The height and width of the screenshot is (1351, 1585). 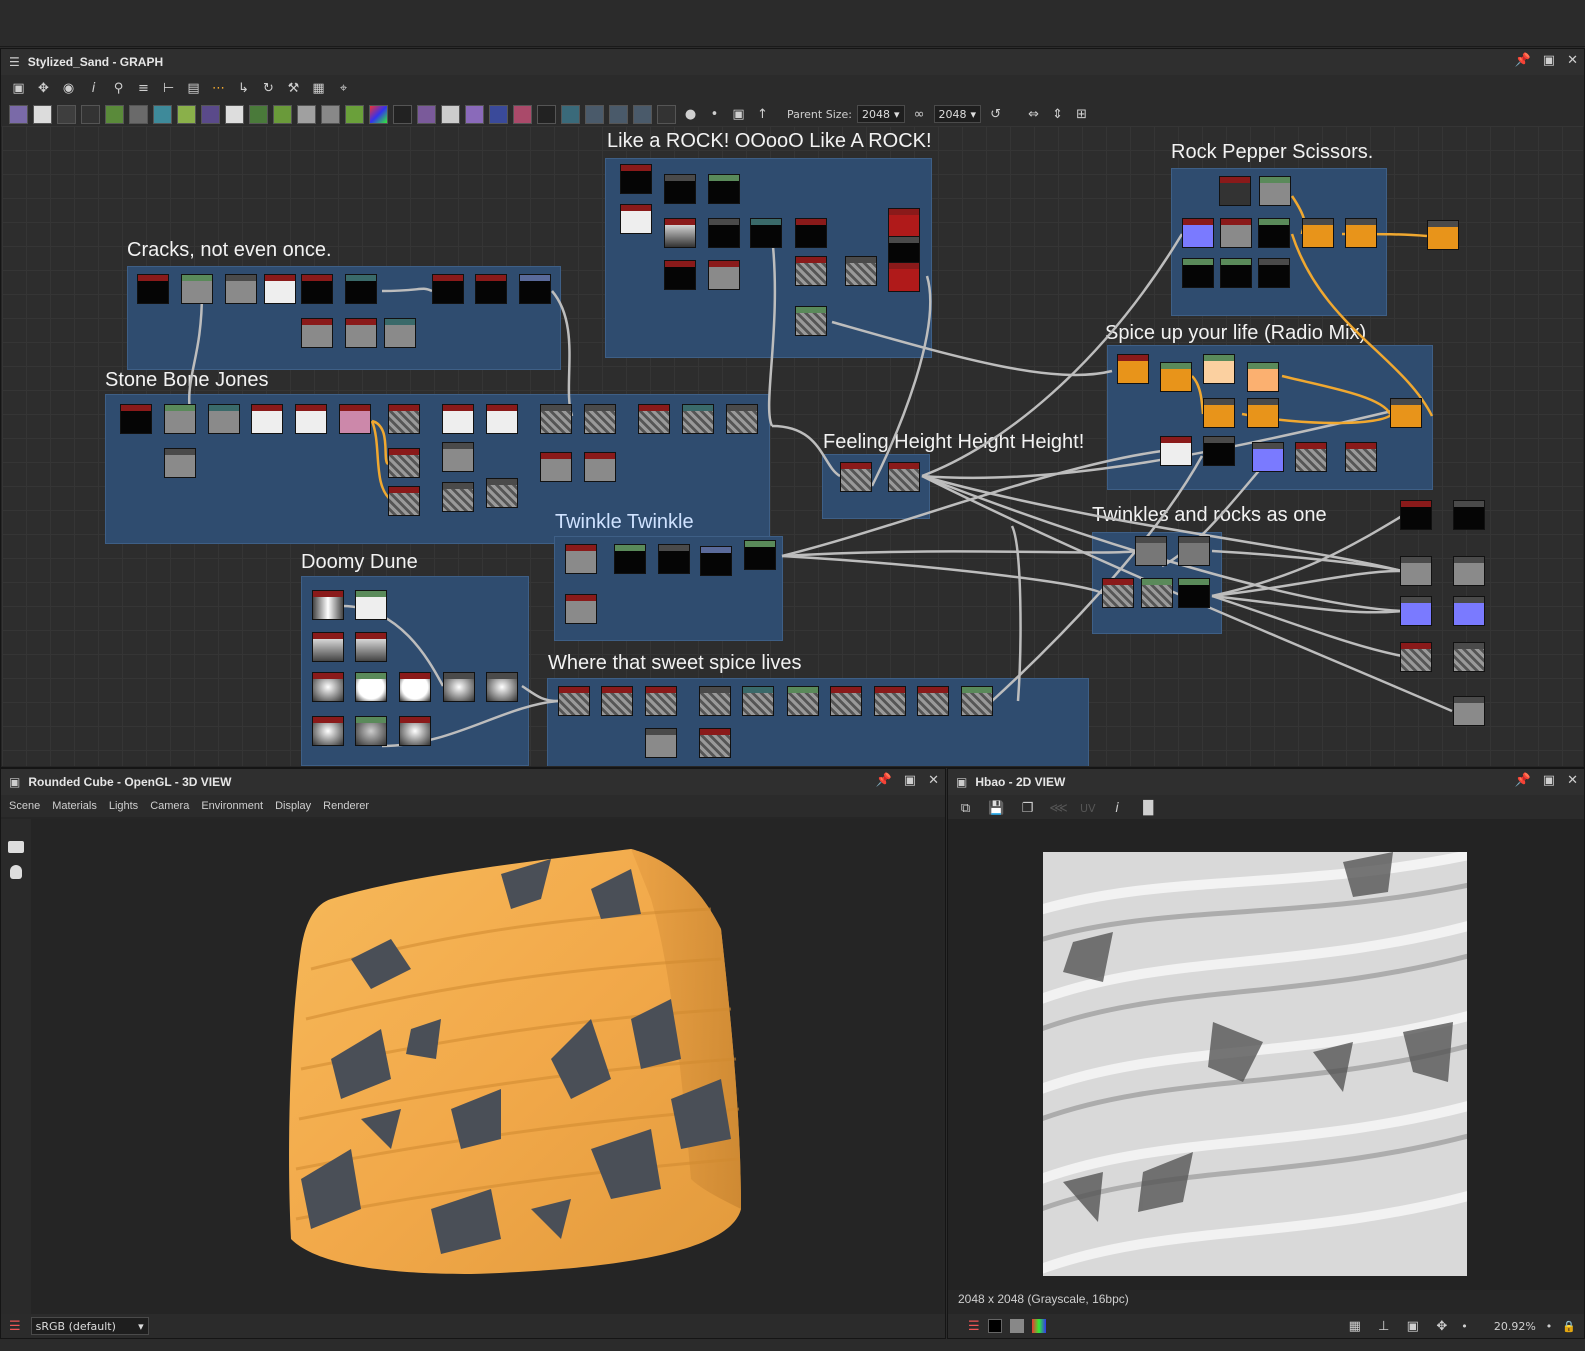 What do you see at coordinates (1088, 808) in the screenshot?
I see `uv-label: UV` at bounding box center [1088, 808].